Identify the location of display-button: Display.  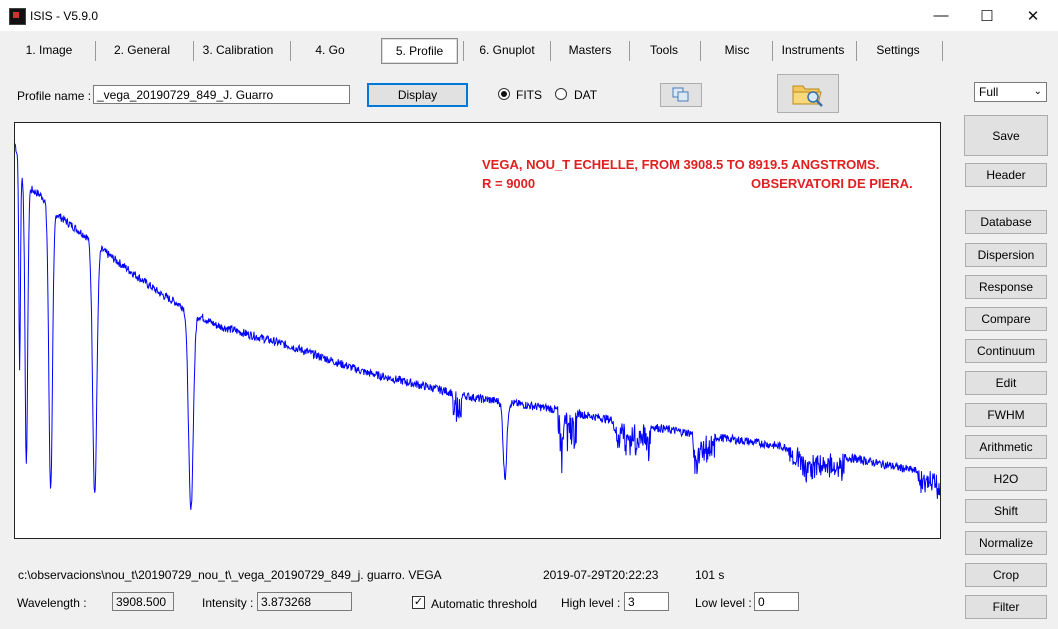
(417, 95).